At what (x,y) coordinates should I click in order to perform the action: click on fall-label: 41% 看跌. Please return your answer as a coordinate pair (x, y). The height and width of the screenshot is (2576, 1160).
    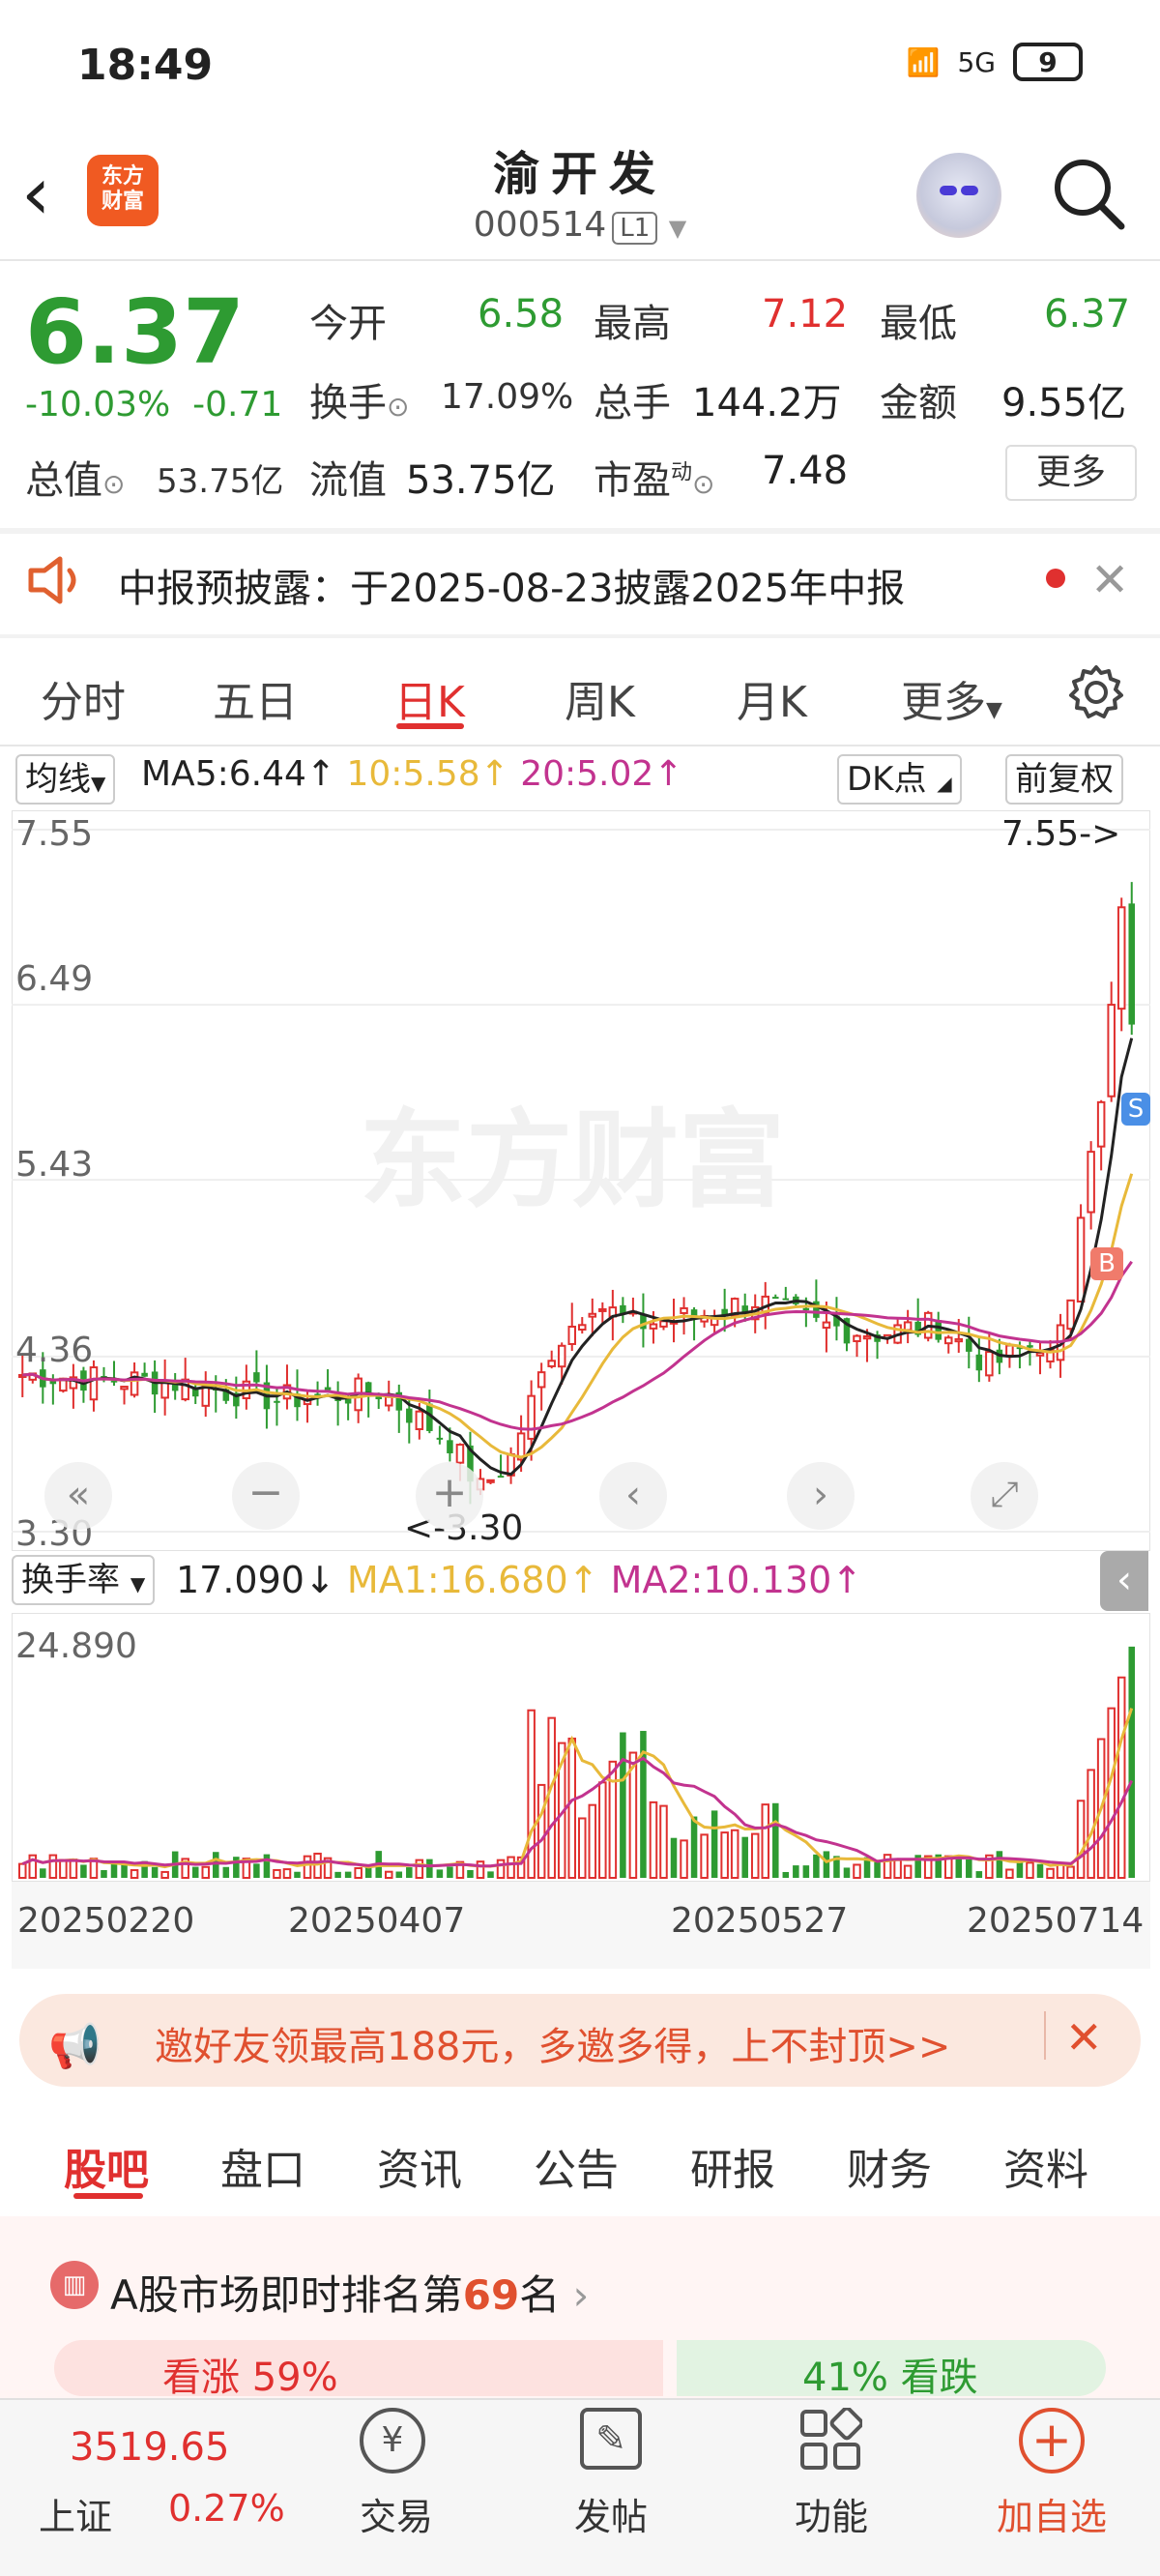
    Looking at the image, I should click on (890, 2378).